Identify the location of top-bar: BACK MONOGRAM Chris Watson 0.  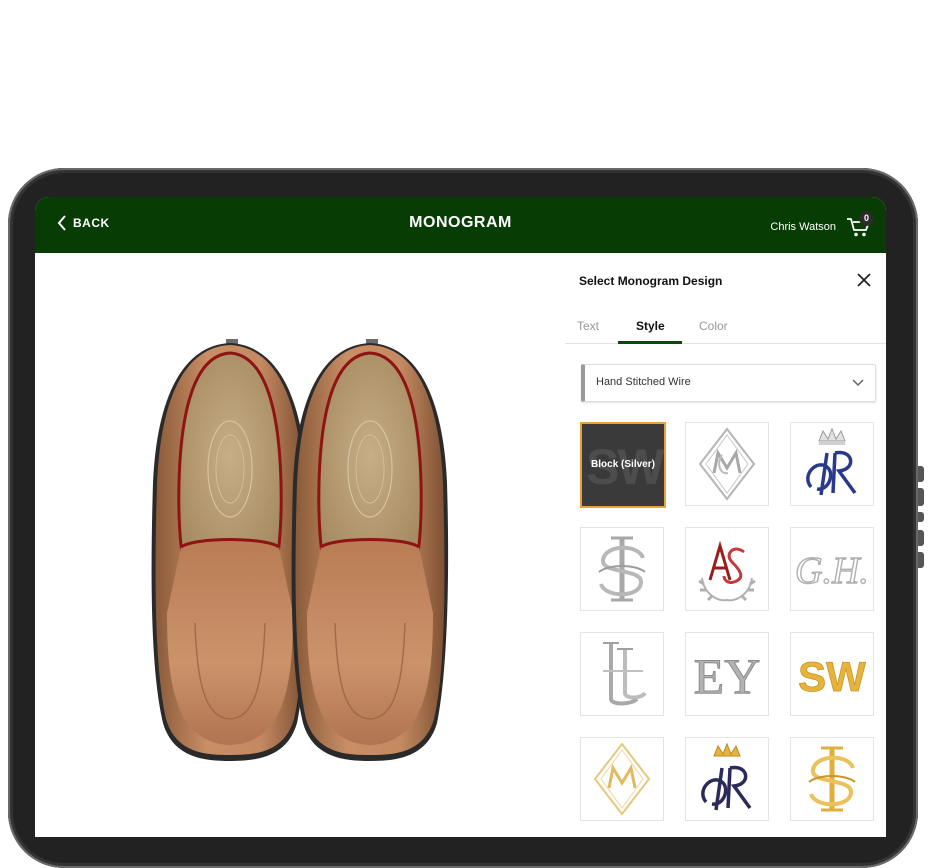
(460, 225).